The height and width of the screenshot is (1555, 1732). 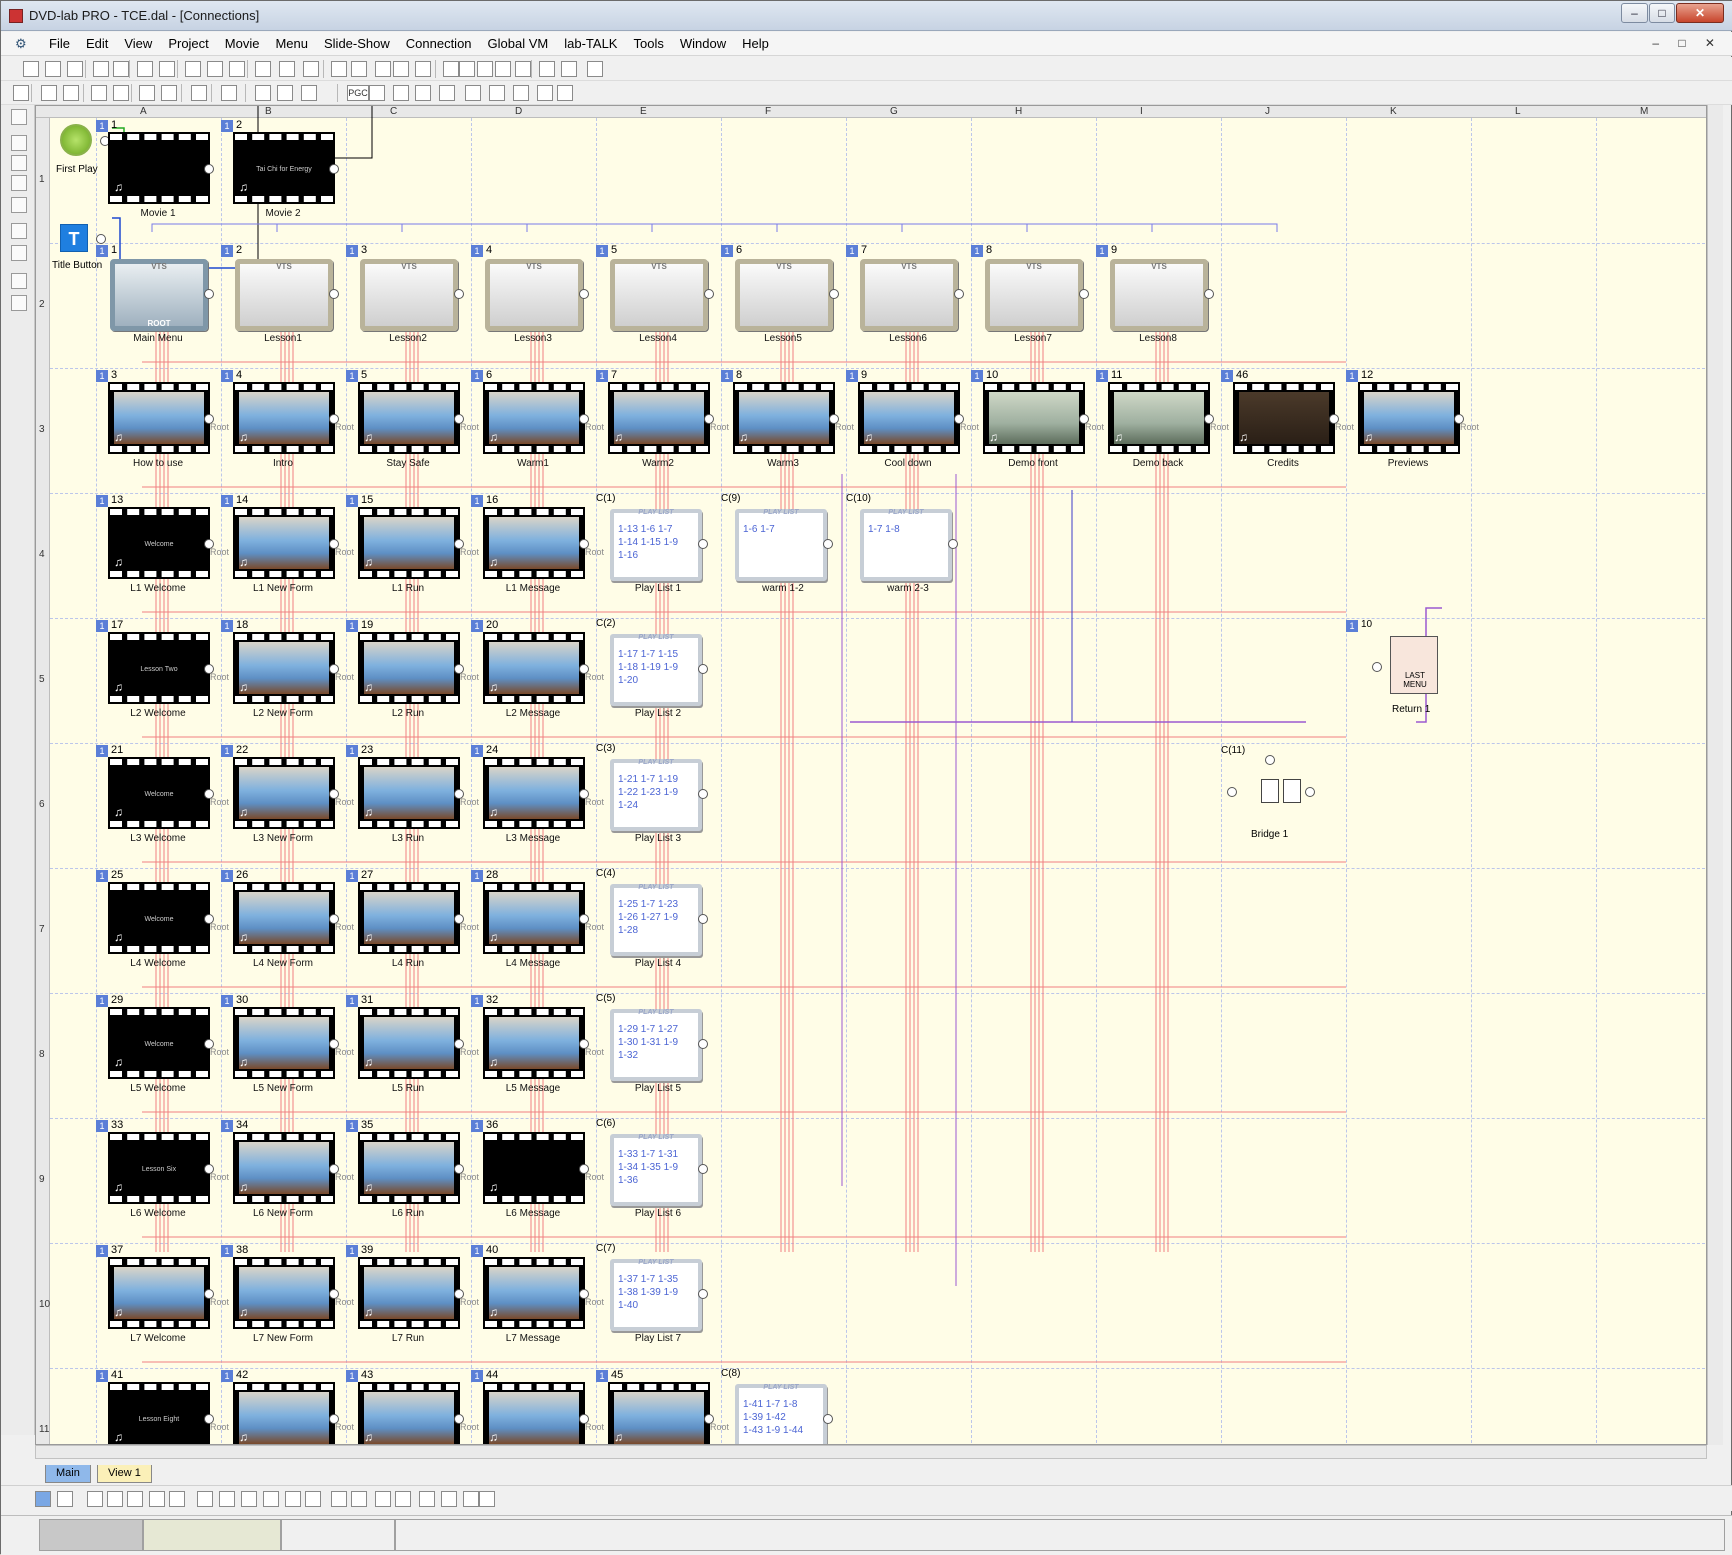 I want to click on movie-node: 1 33 Lesson Six ♫ Root L6 Welcome, so click(x=162, y=1170).